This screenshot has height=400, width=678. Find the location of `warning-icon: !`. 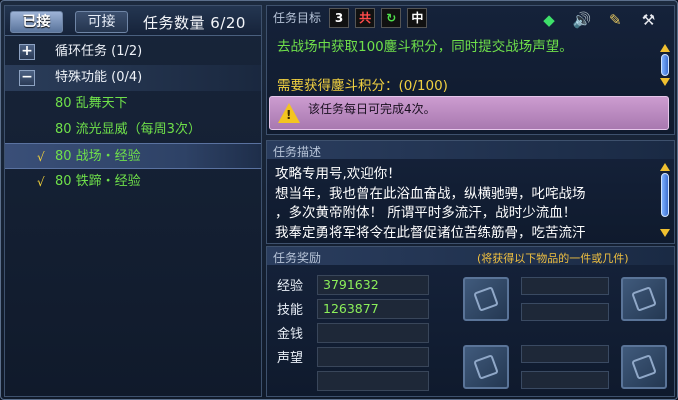

warning-icon: ! is located at coordinates (289, 113).